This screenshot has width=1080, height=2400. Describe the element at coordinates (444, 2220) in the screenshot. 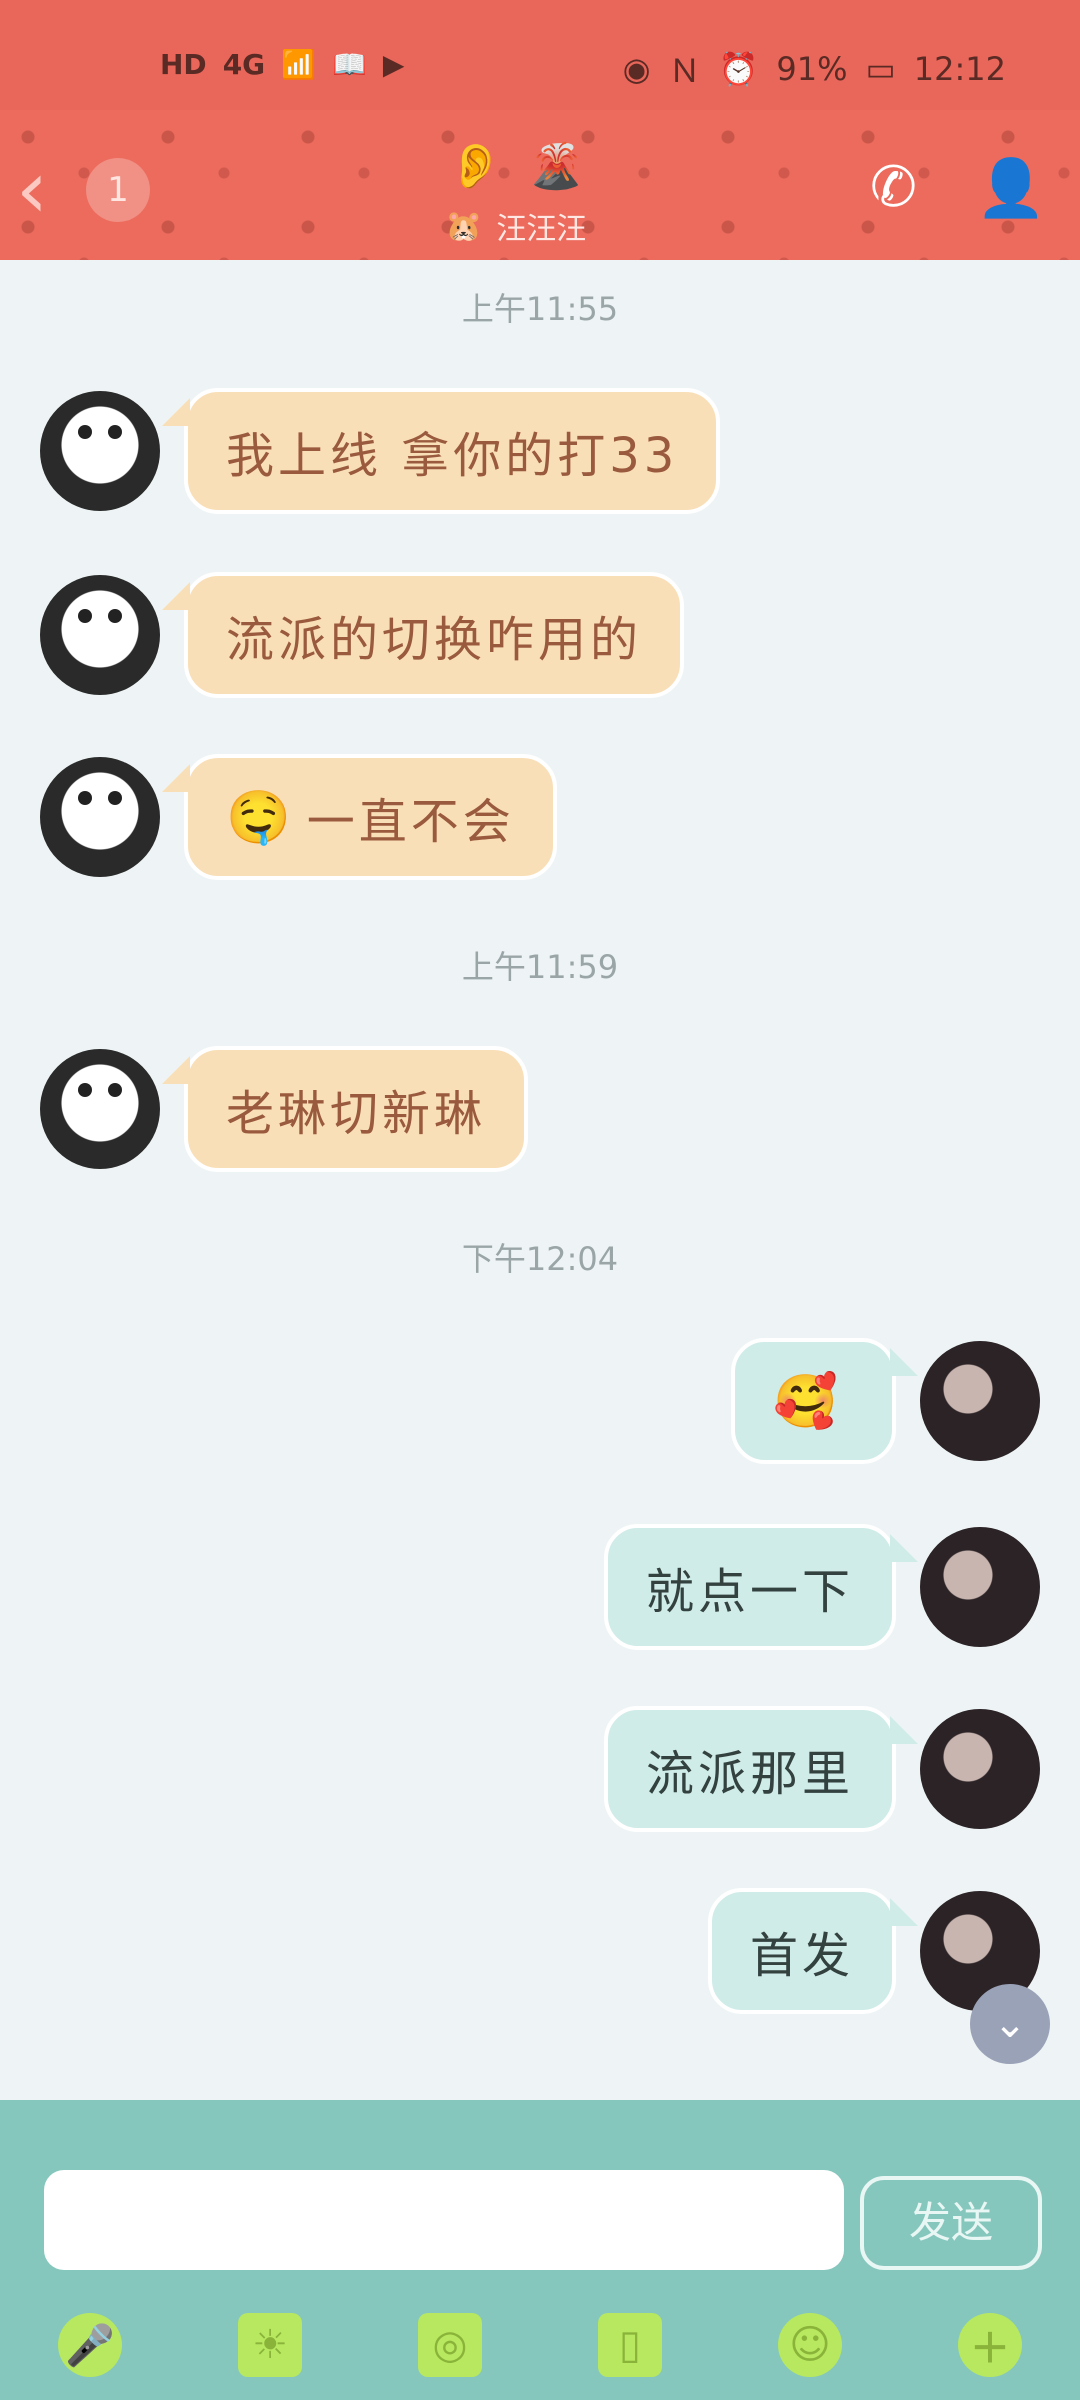

I see `message-input` at that location.